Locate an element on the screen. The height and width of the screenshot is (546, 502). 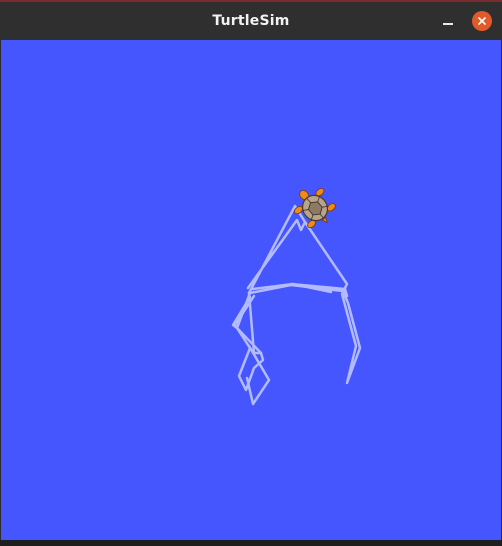
close-button is located at coordinates (482, 21).